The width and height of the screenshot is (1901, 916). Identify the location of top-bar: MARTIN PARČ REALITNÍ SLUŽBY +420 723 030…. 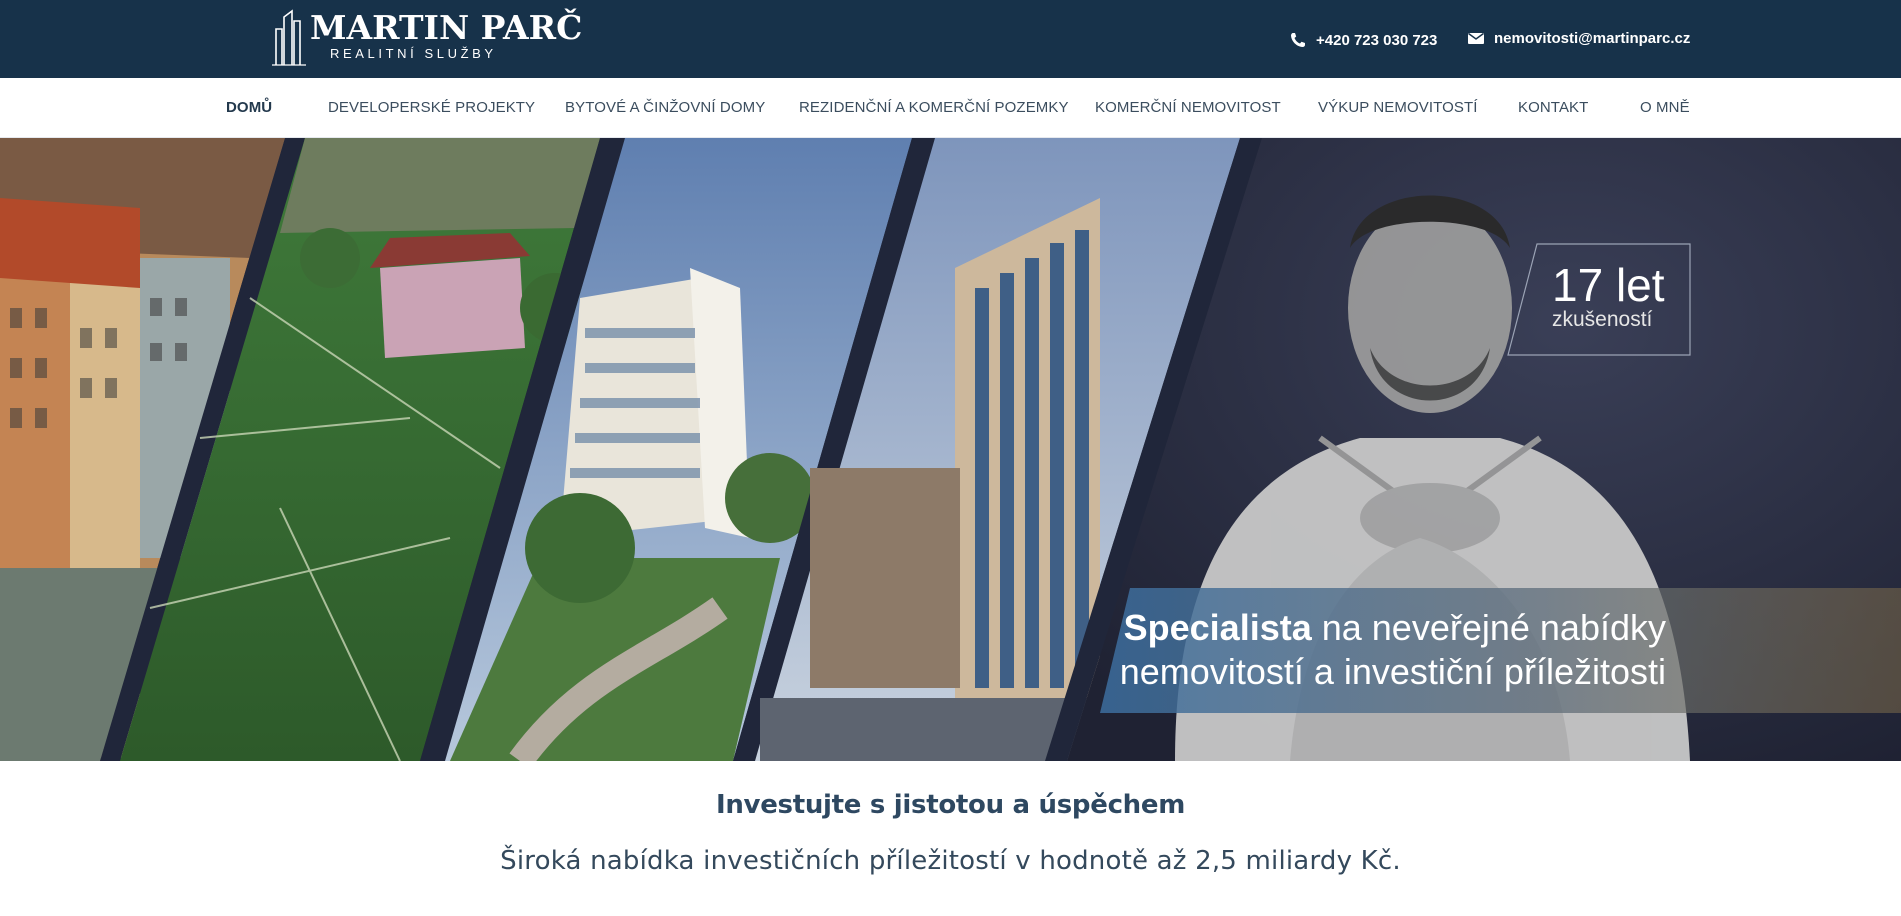
(950, 39).